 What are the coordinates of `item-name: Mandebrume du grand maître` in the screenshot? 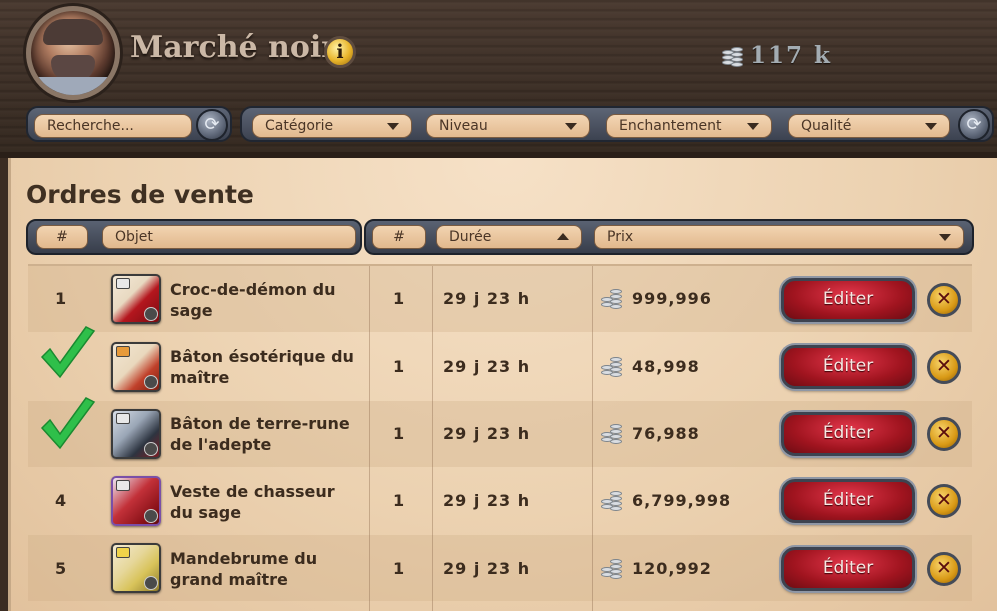 It's located at (244, 569).